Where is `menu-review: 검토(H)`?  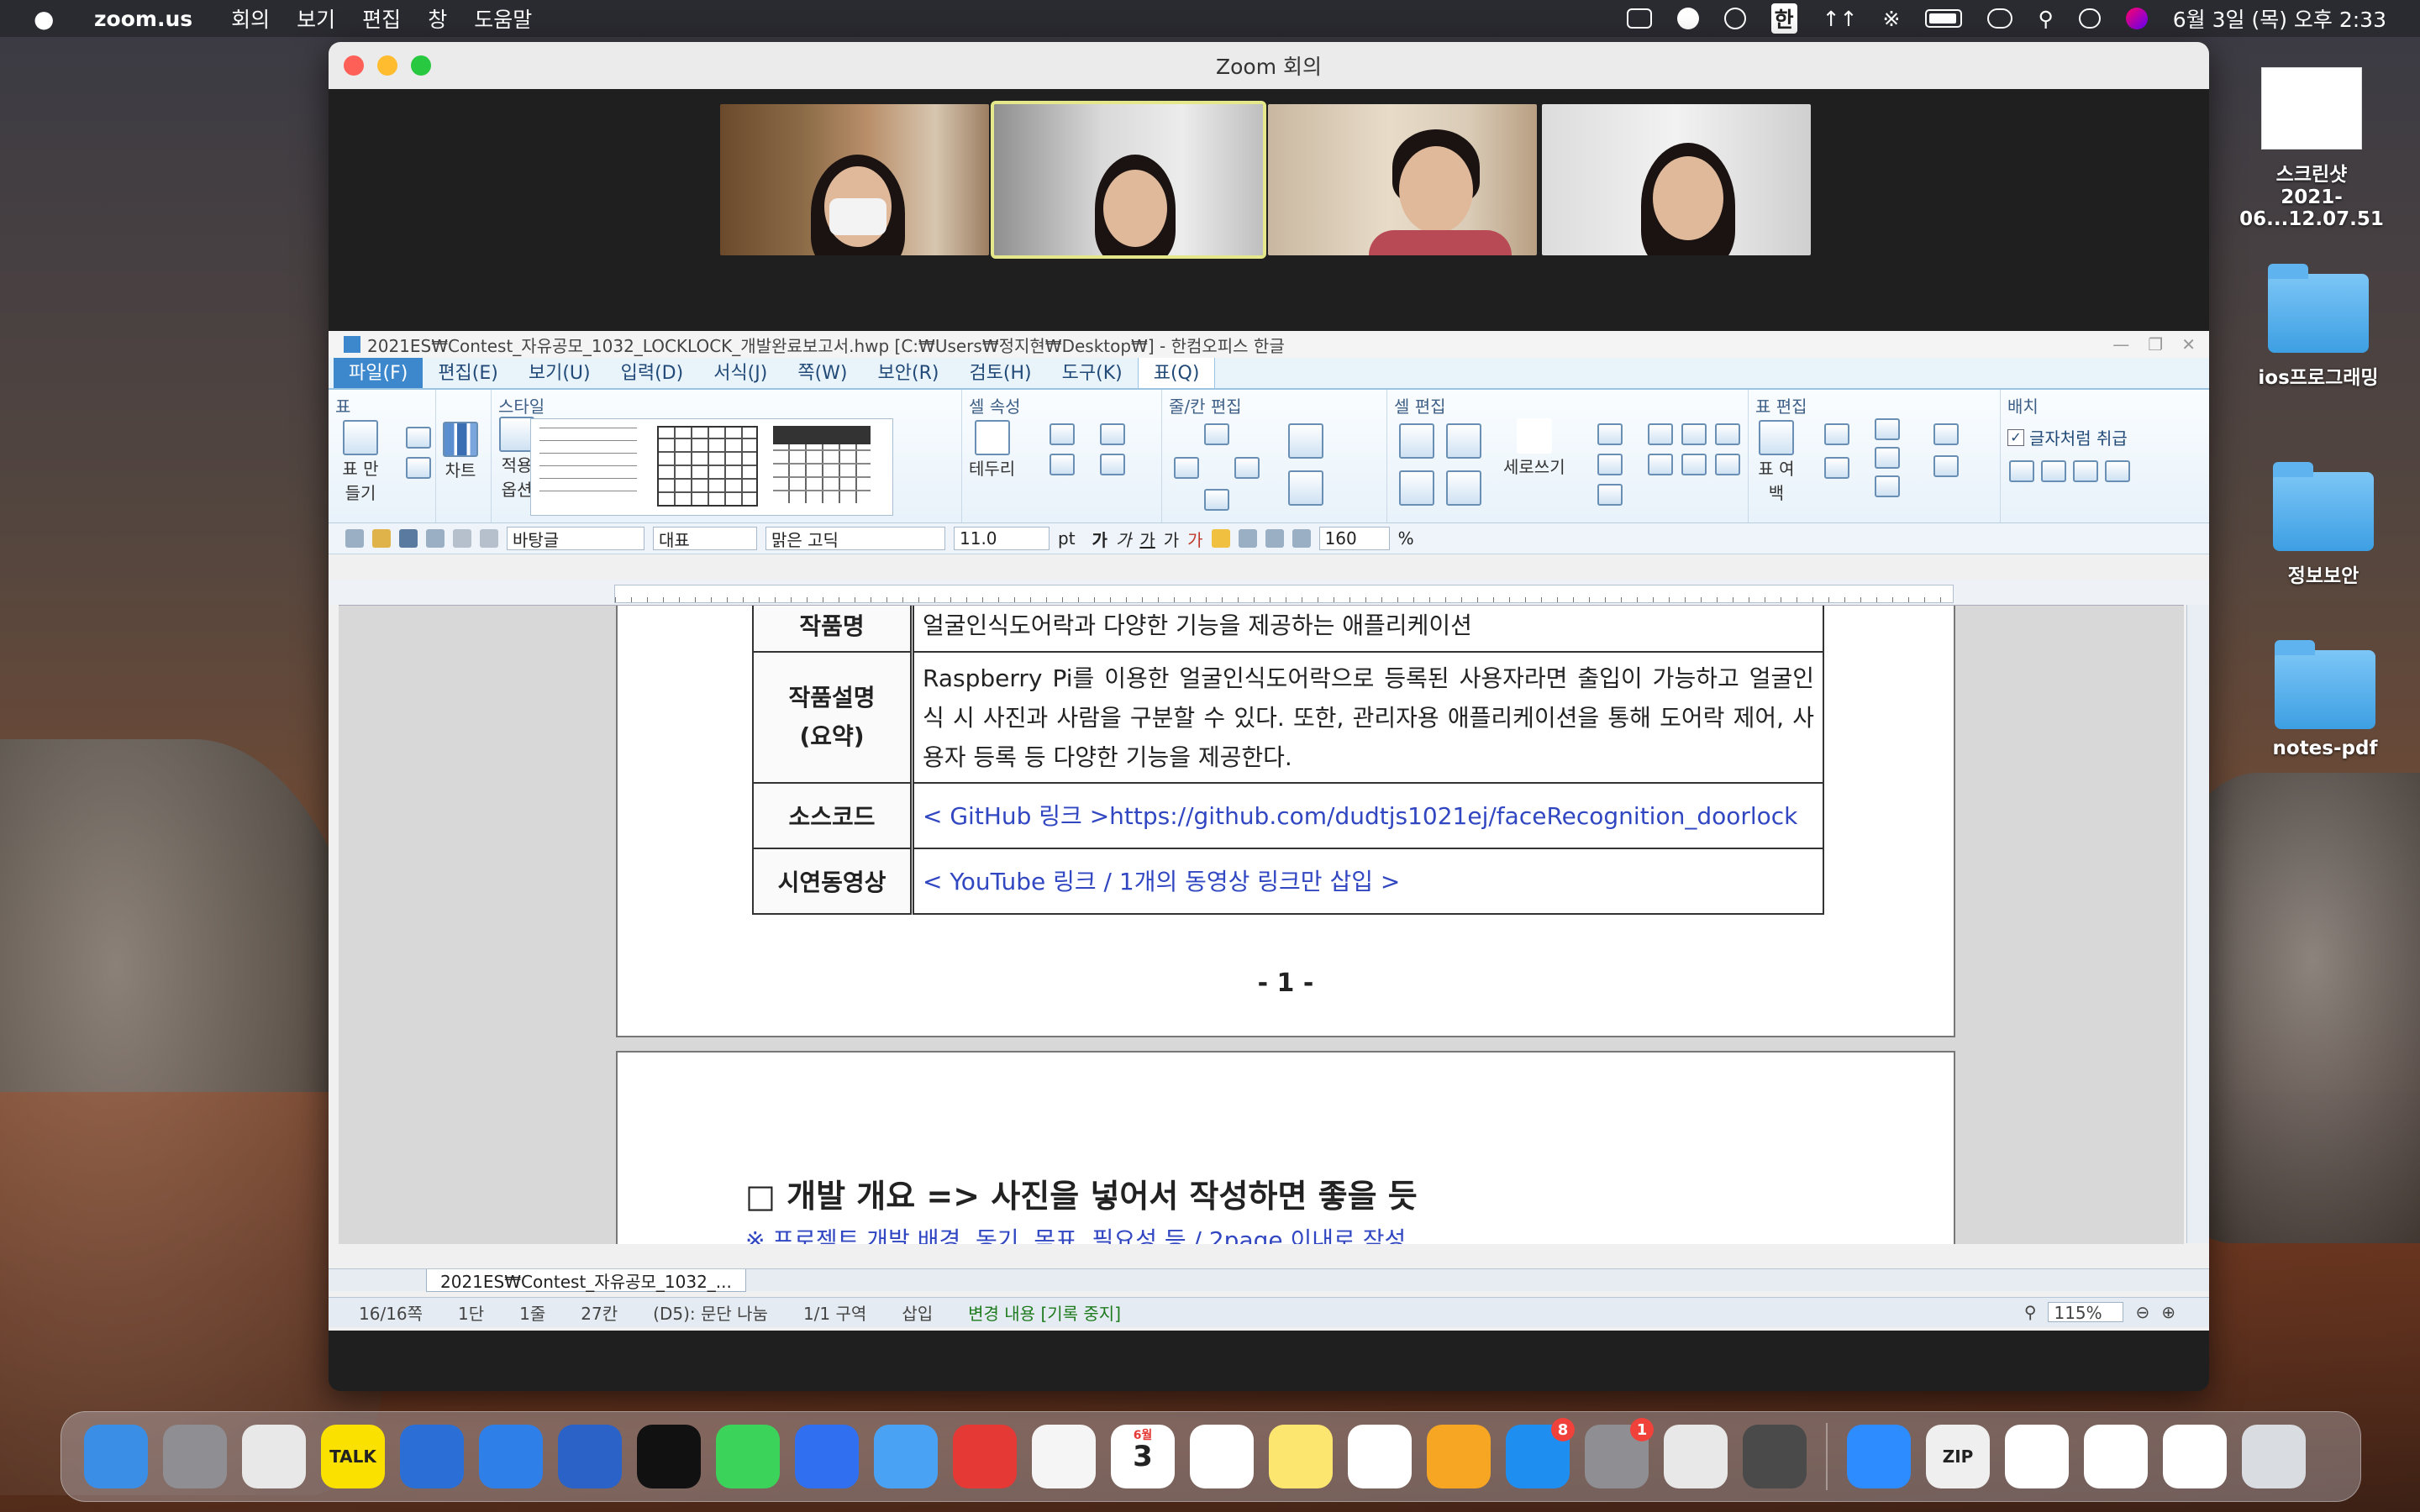 menu-review: 검토(H) is located at coordinates (1000, 371).